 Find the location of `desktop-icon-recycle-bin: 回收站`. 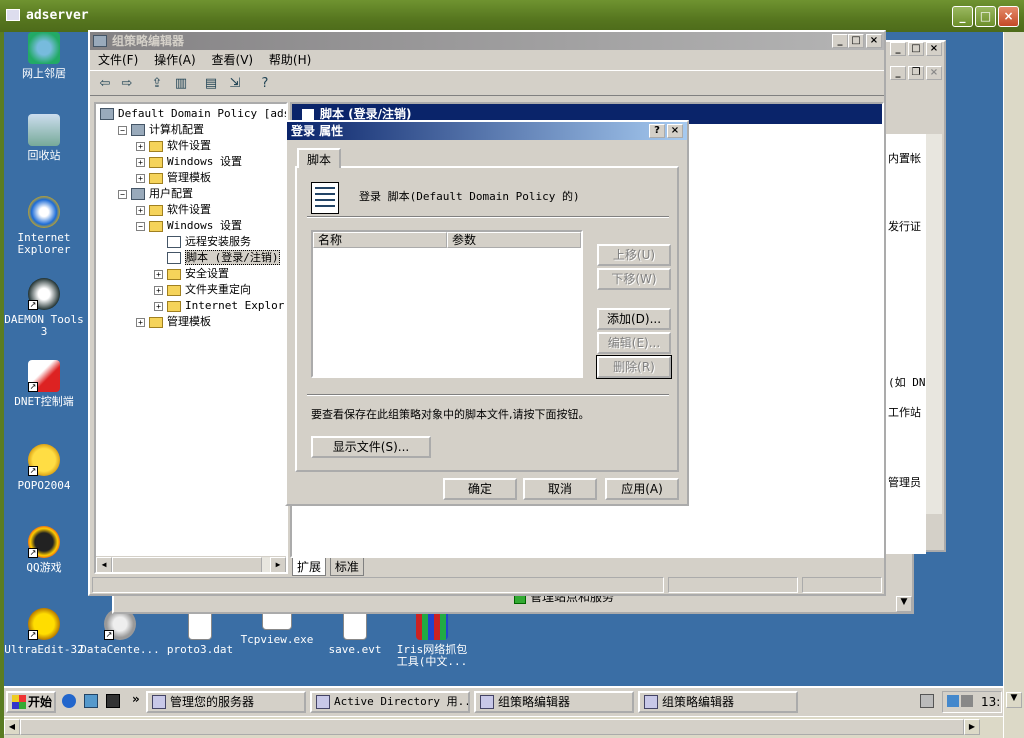

desktop-icon-recycle-bin: 回收站 is located at coordinates (44, 138).